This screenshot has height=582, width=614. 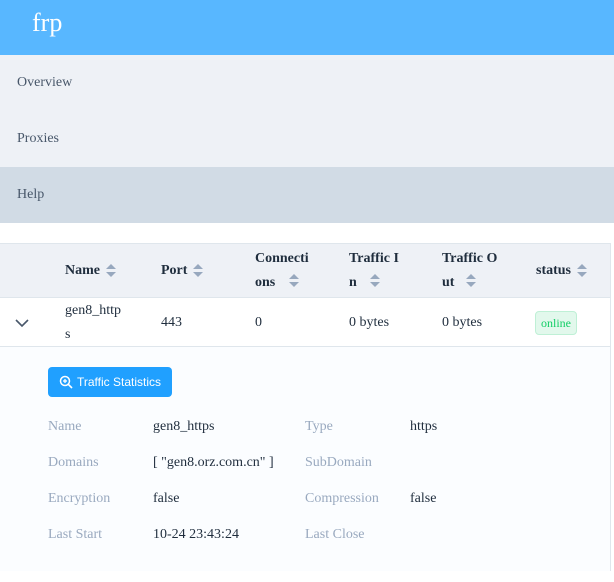 I want to click on detail-value-domains: [ "gen8.orz.com.cn" ], so click(x=213, y=462).